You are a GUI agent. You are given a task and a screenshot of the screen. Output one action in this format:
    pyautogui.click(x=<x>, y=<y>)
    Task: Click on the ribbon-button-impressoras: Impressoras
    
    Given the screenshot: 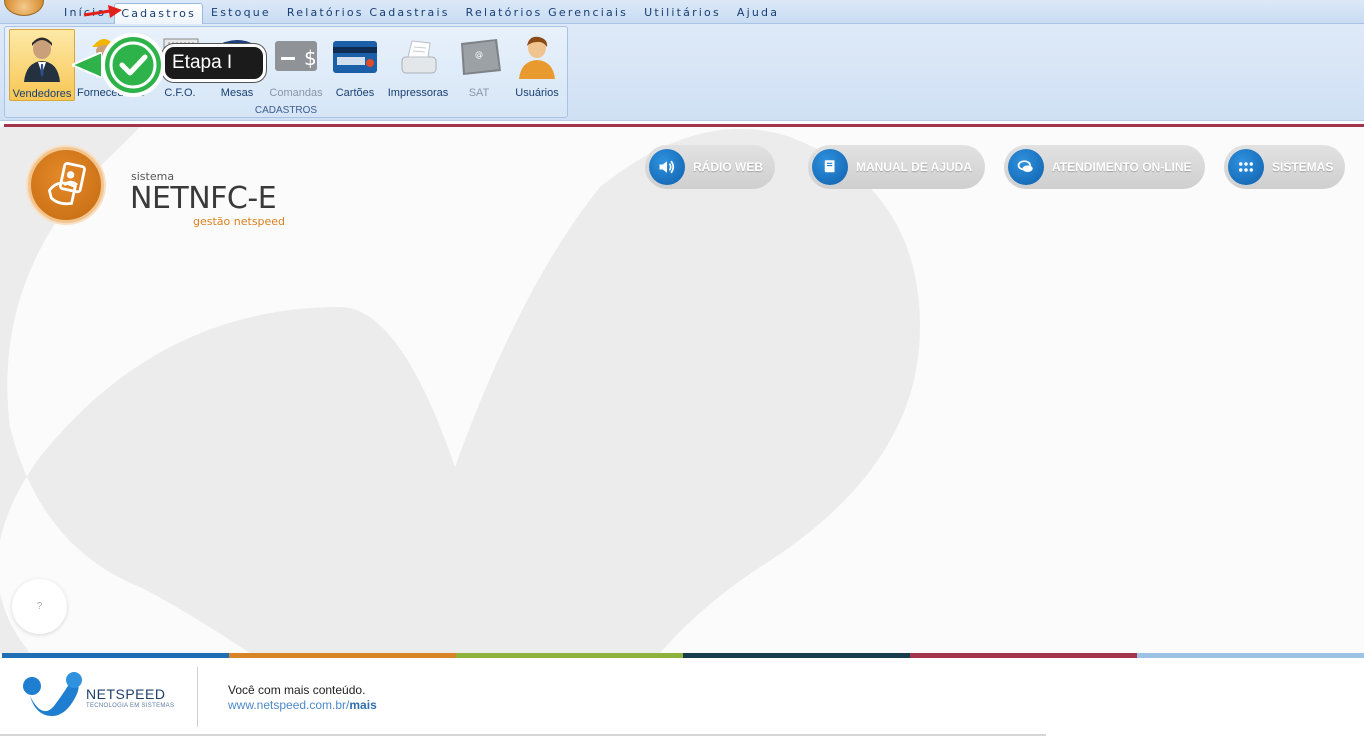 What is the action you would take?
    pyautogui.click(x=418, y=65)
    